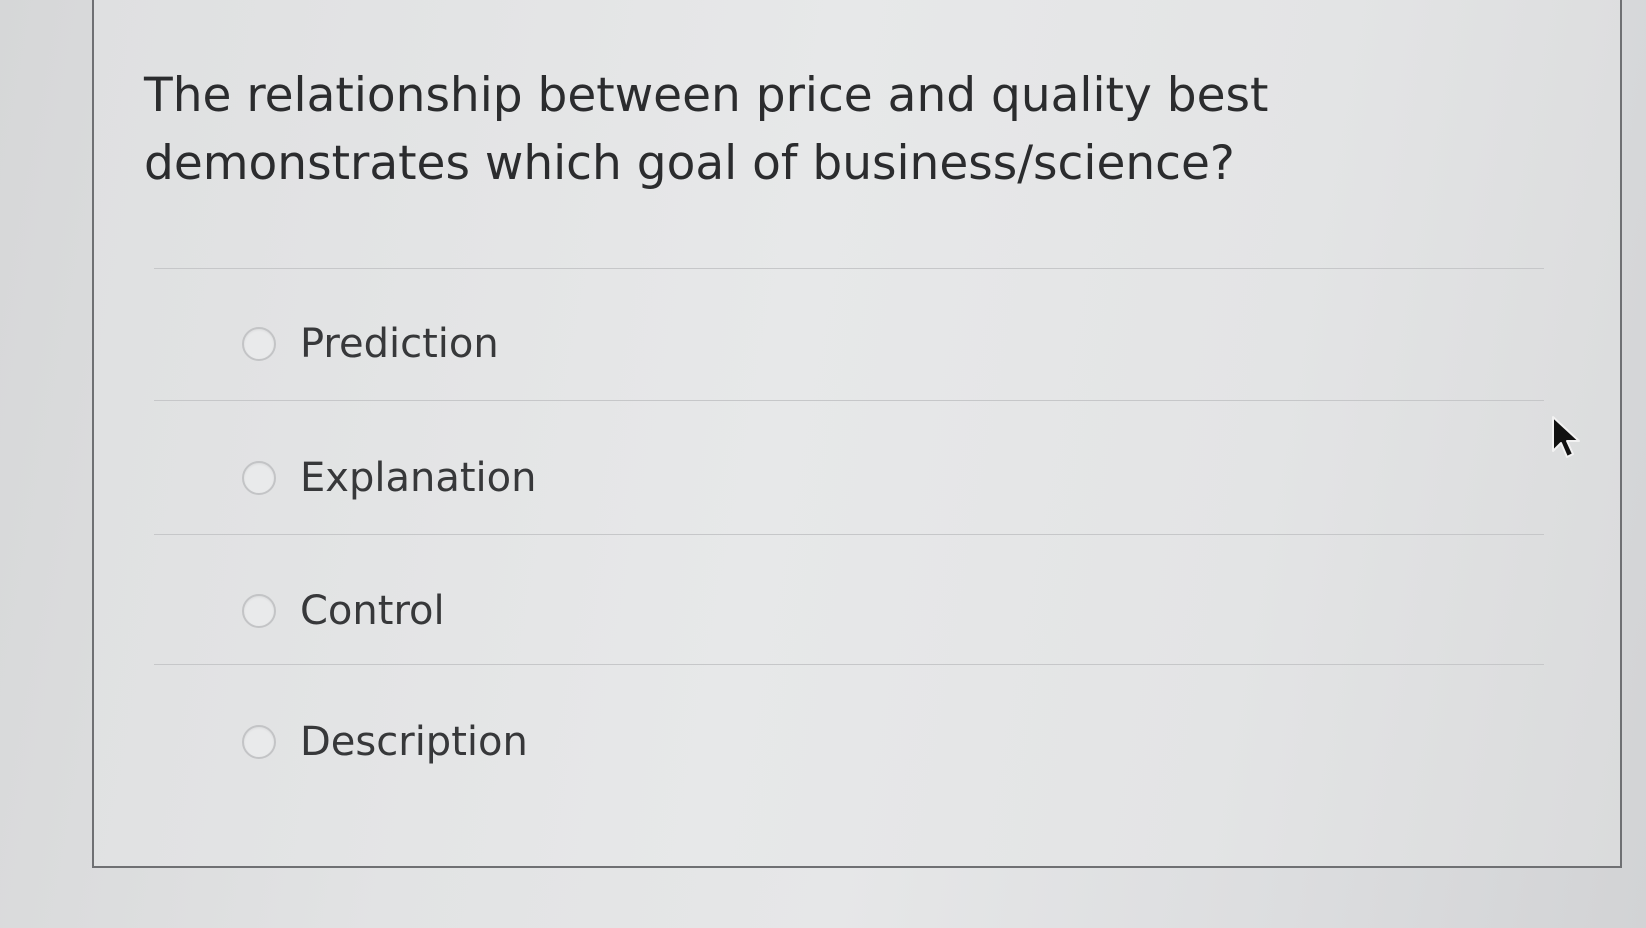 The height and width of the screenshot is (928, 1646). I want to click on answer-label: Prediction, so click(399, 344).